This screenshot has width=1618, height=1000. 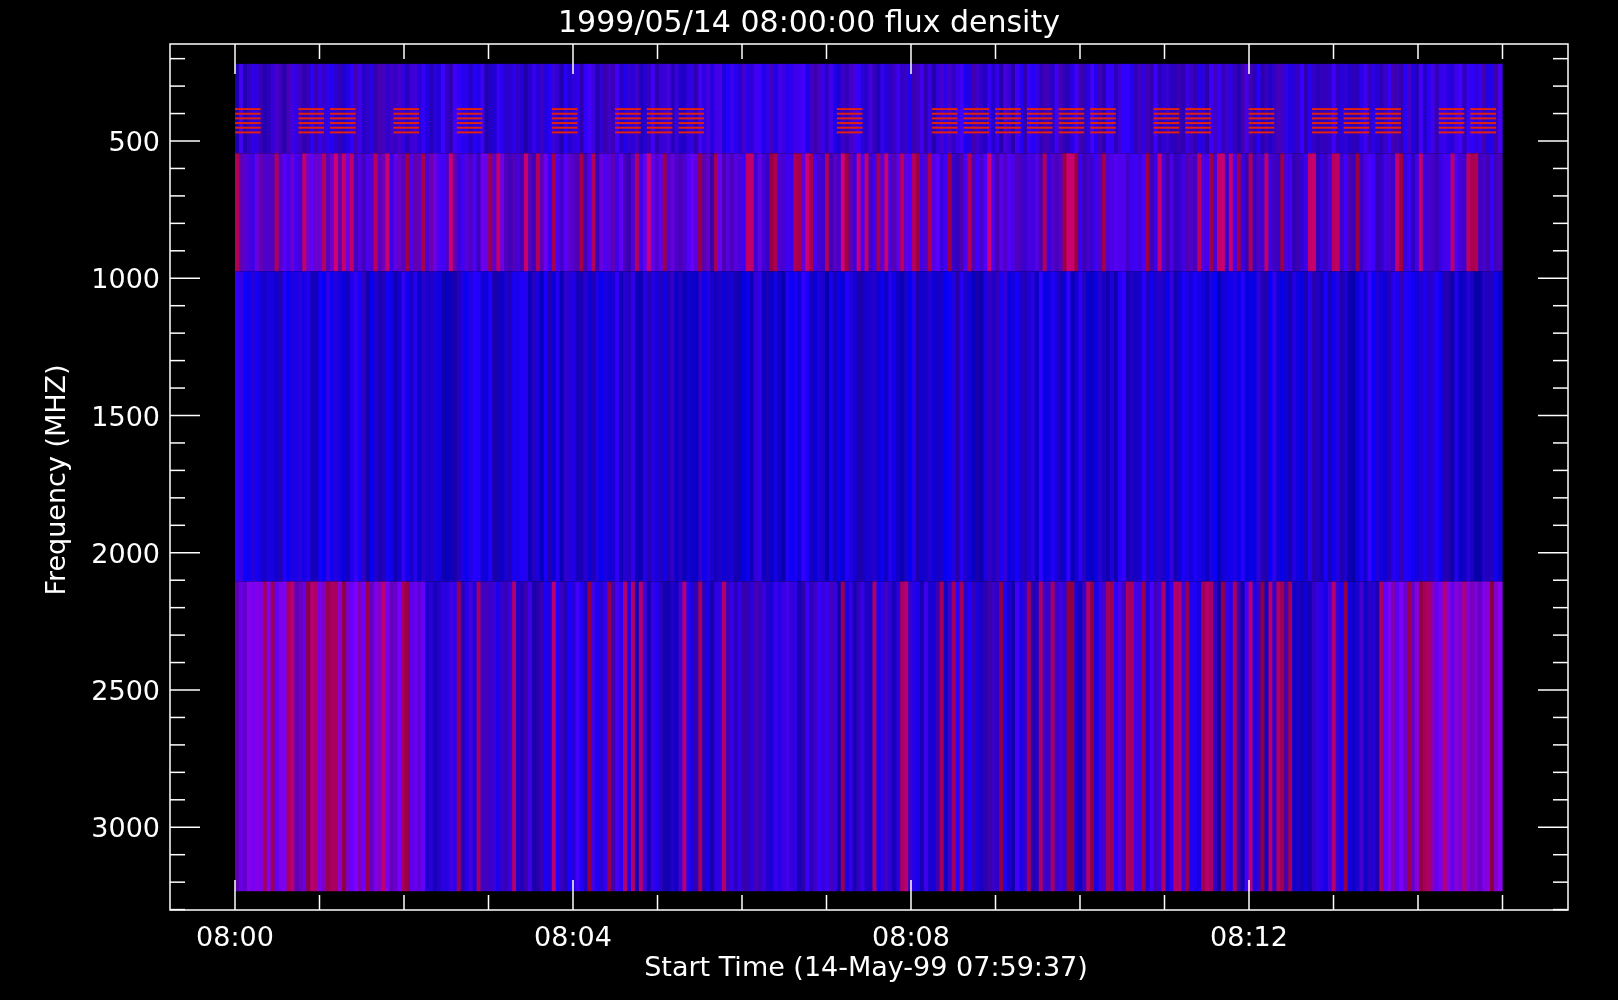 I want to click on tick-label: 500, so click(x=134, y=141).